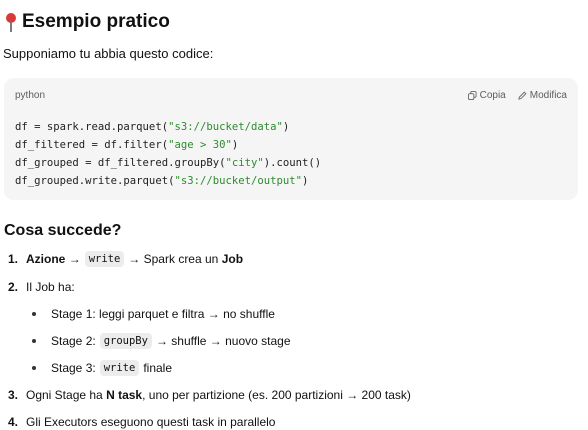 This screenshot has width=588, height=430. I want to click on intro-text: Supponiamo tu abbia questo codice:, so click(108, 53).